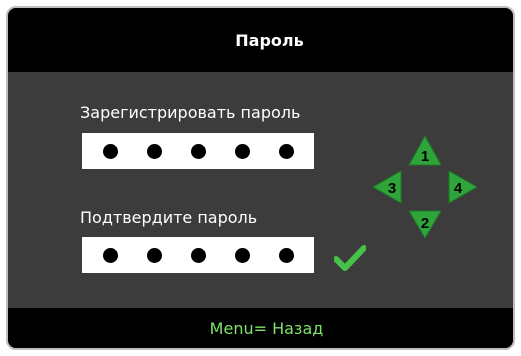 The width and height of the screenshot is (521, 356). Describe the element at coordinates (425, 186) in the screenshot. I see `direction-keypad: 1 2 3 4` at that location.